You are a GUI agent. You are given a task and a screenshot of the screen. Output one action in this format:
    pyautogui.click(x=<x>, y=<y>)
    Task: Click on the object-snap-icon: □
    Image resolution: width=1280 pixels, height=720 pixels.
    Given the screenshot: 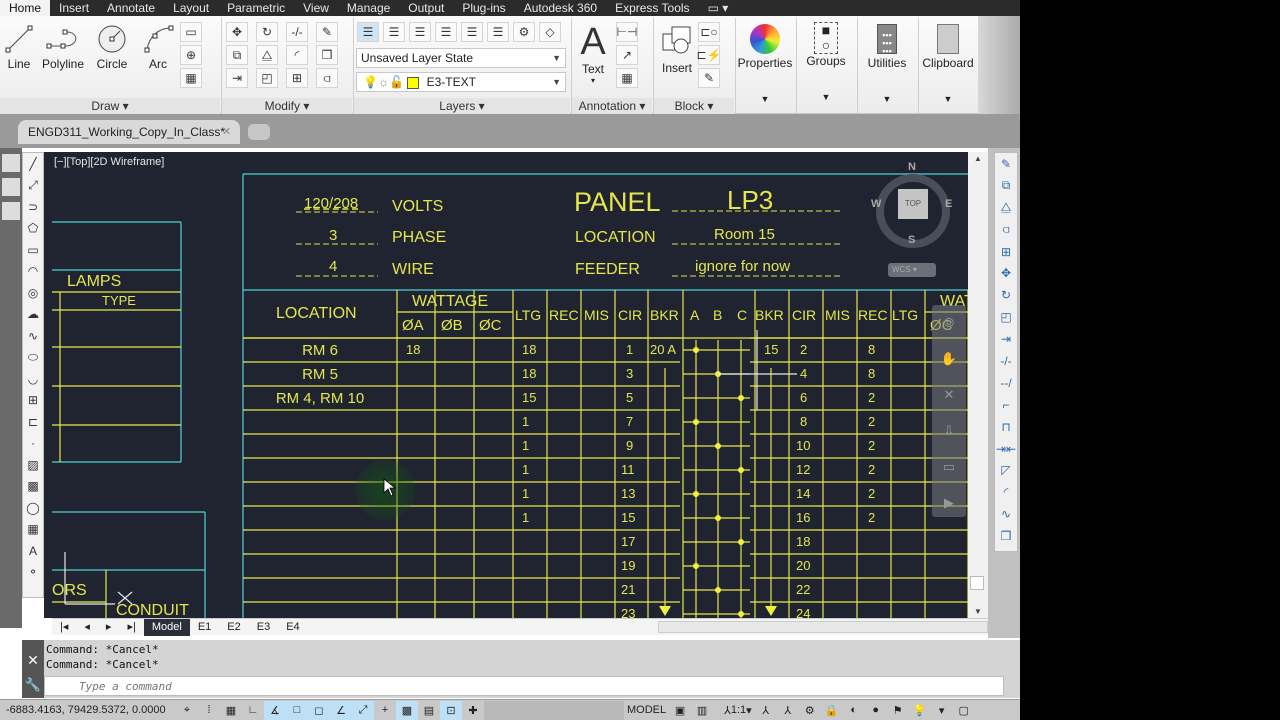 What is the action you would take?
    pyautogui.click(x=297, y=710)
    